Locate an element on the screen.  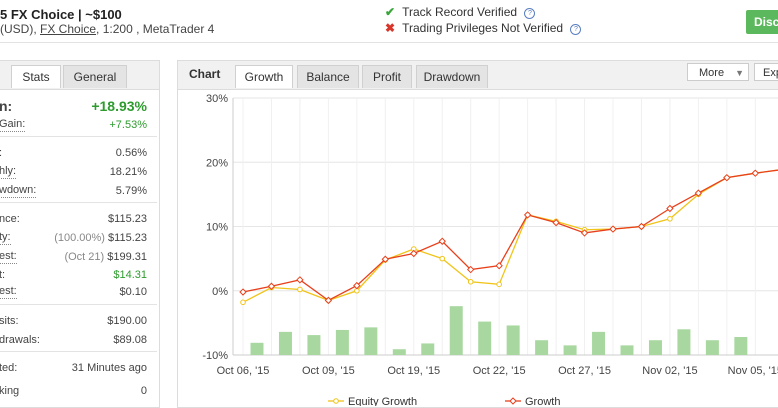
x-tick-label: Oct 27, '15 is located at coordinates (584, 371).